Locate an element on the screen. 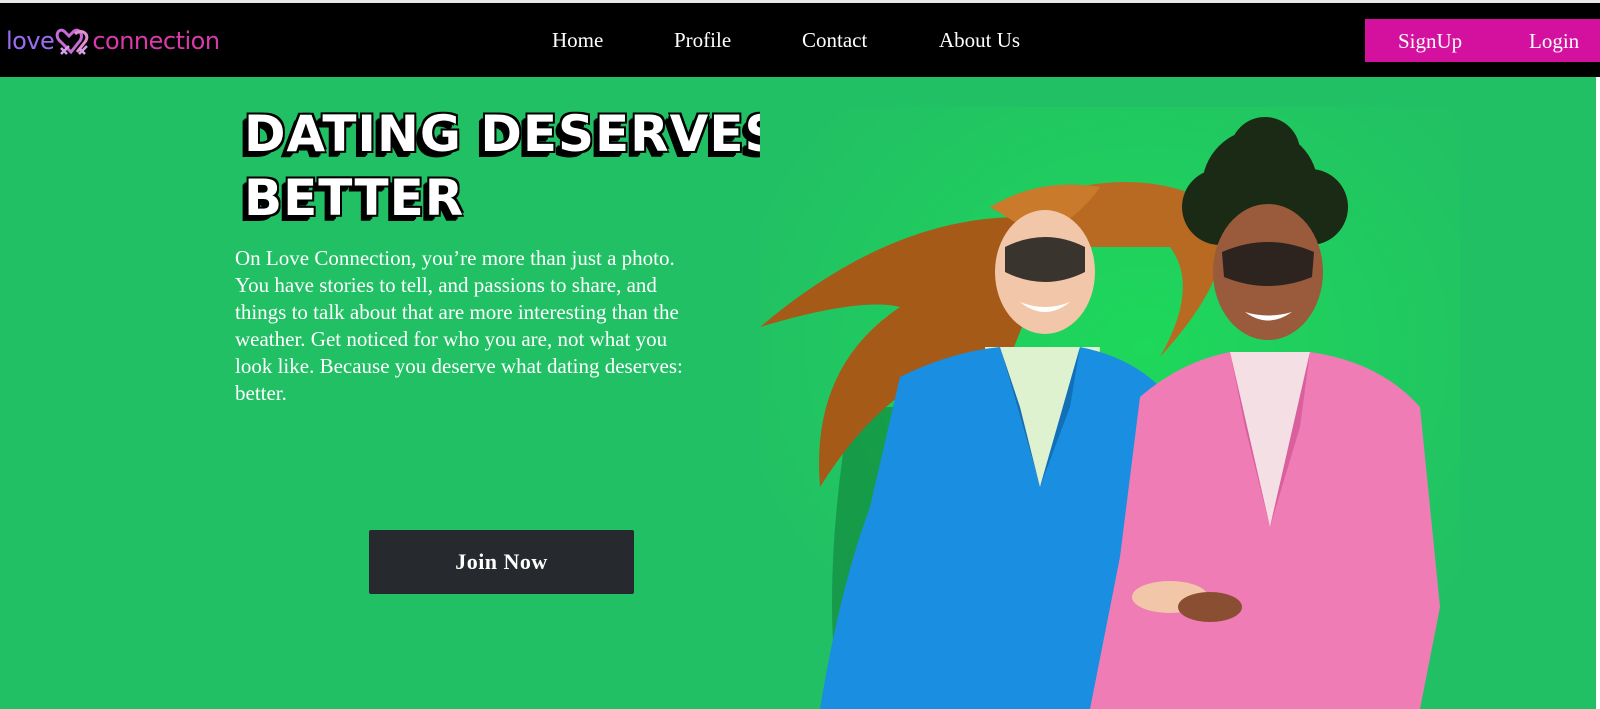  nav-about-us: About Us is located at coordinates (979, 40).